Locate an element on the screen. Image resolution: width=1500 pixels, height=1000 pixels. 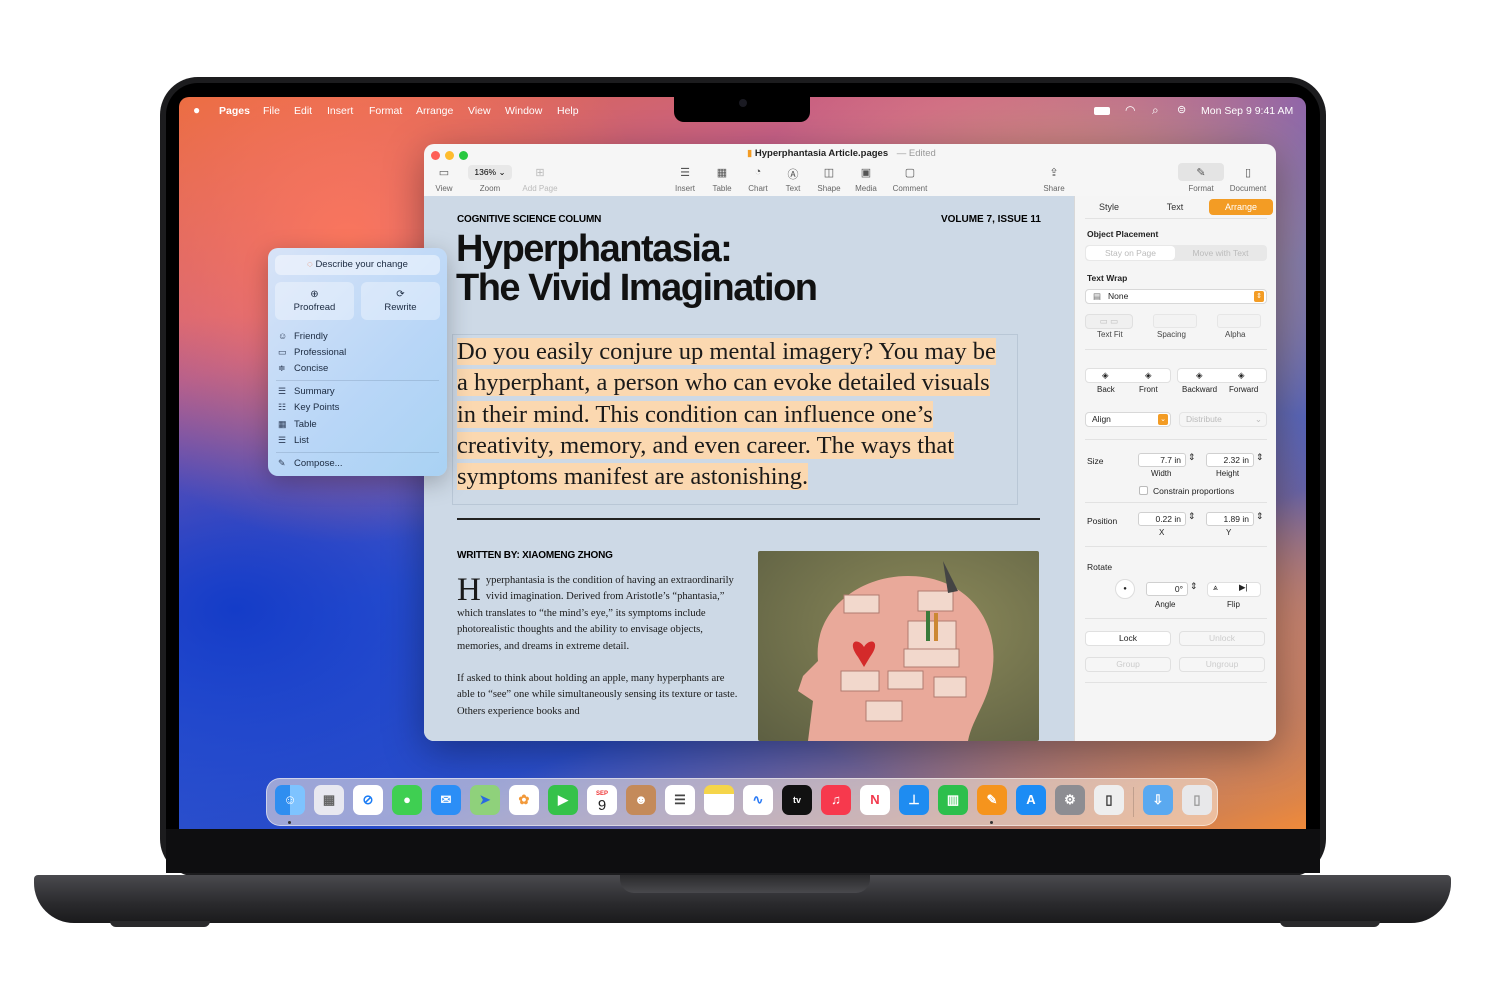
shape-icon: ◫ is located at coordinates (829, 172).